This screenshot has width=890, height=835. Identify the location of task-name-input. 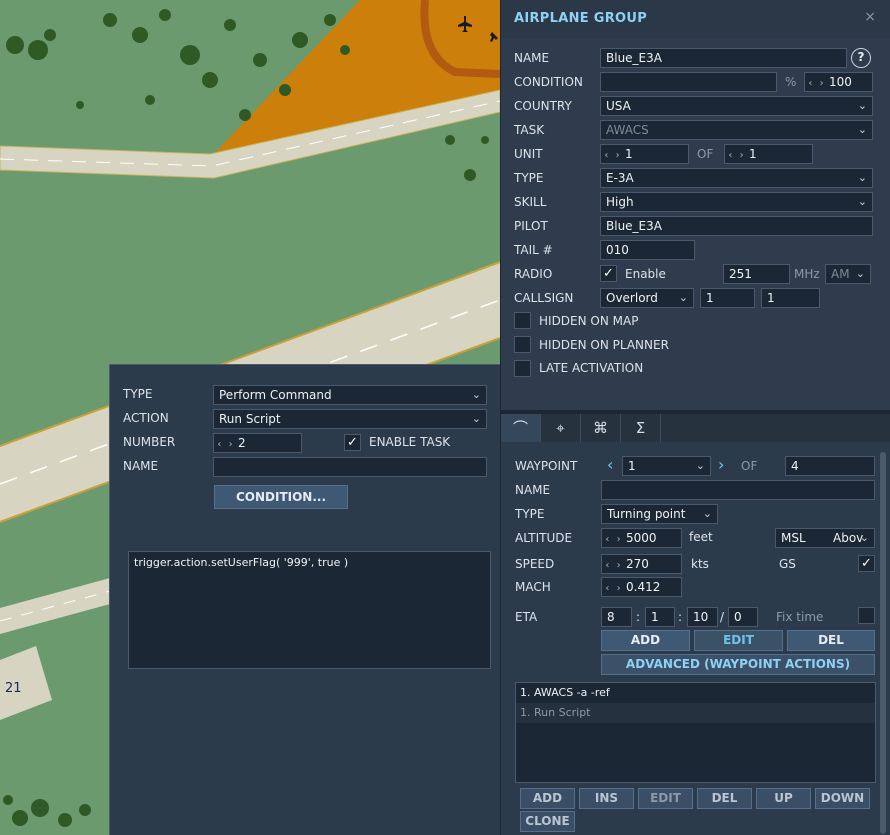
(350, 467).